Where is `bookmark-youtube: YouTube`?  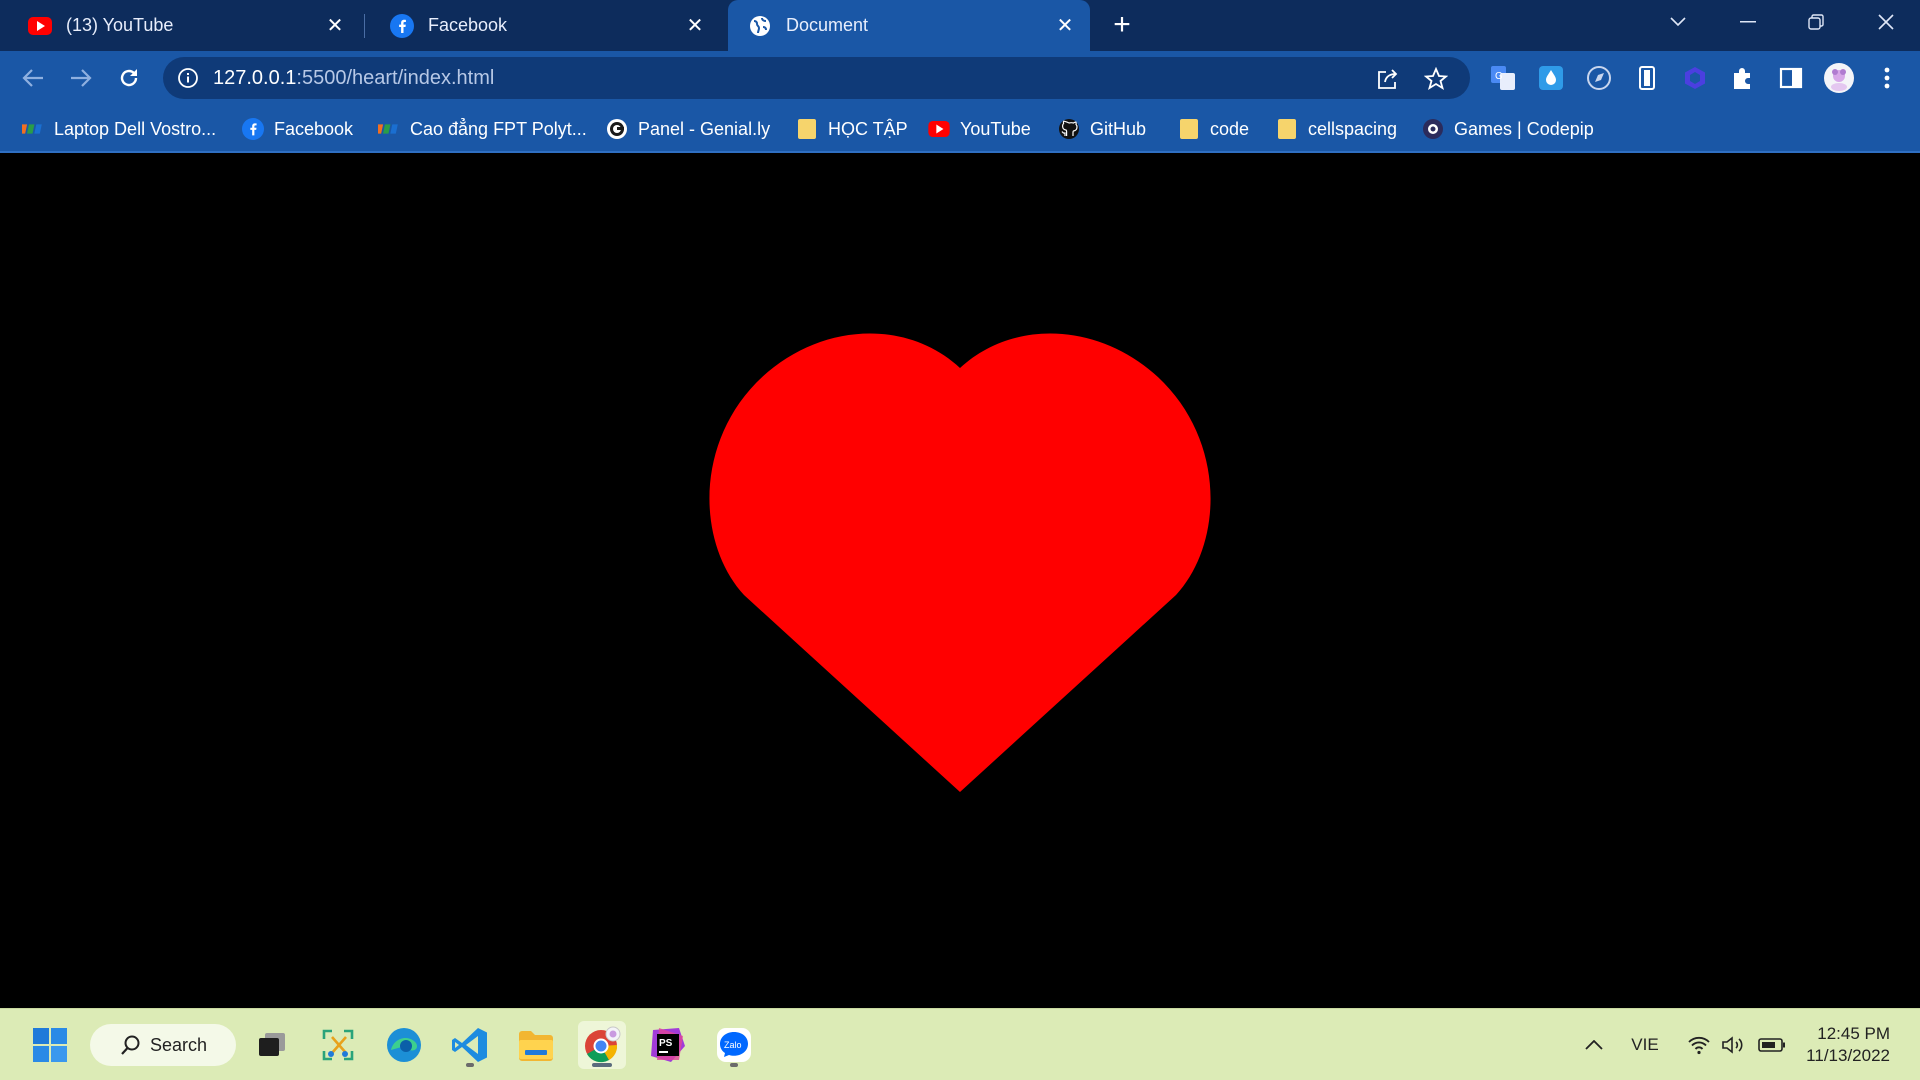
bookmark-youtube: YouTube is located at coordinates (979, 129).